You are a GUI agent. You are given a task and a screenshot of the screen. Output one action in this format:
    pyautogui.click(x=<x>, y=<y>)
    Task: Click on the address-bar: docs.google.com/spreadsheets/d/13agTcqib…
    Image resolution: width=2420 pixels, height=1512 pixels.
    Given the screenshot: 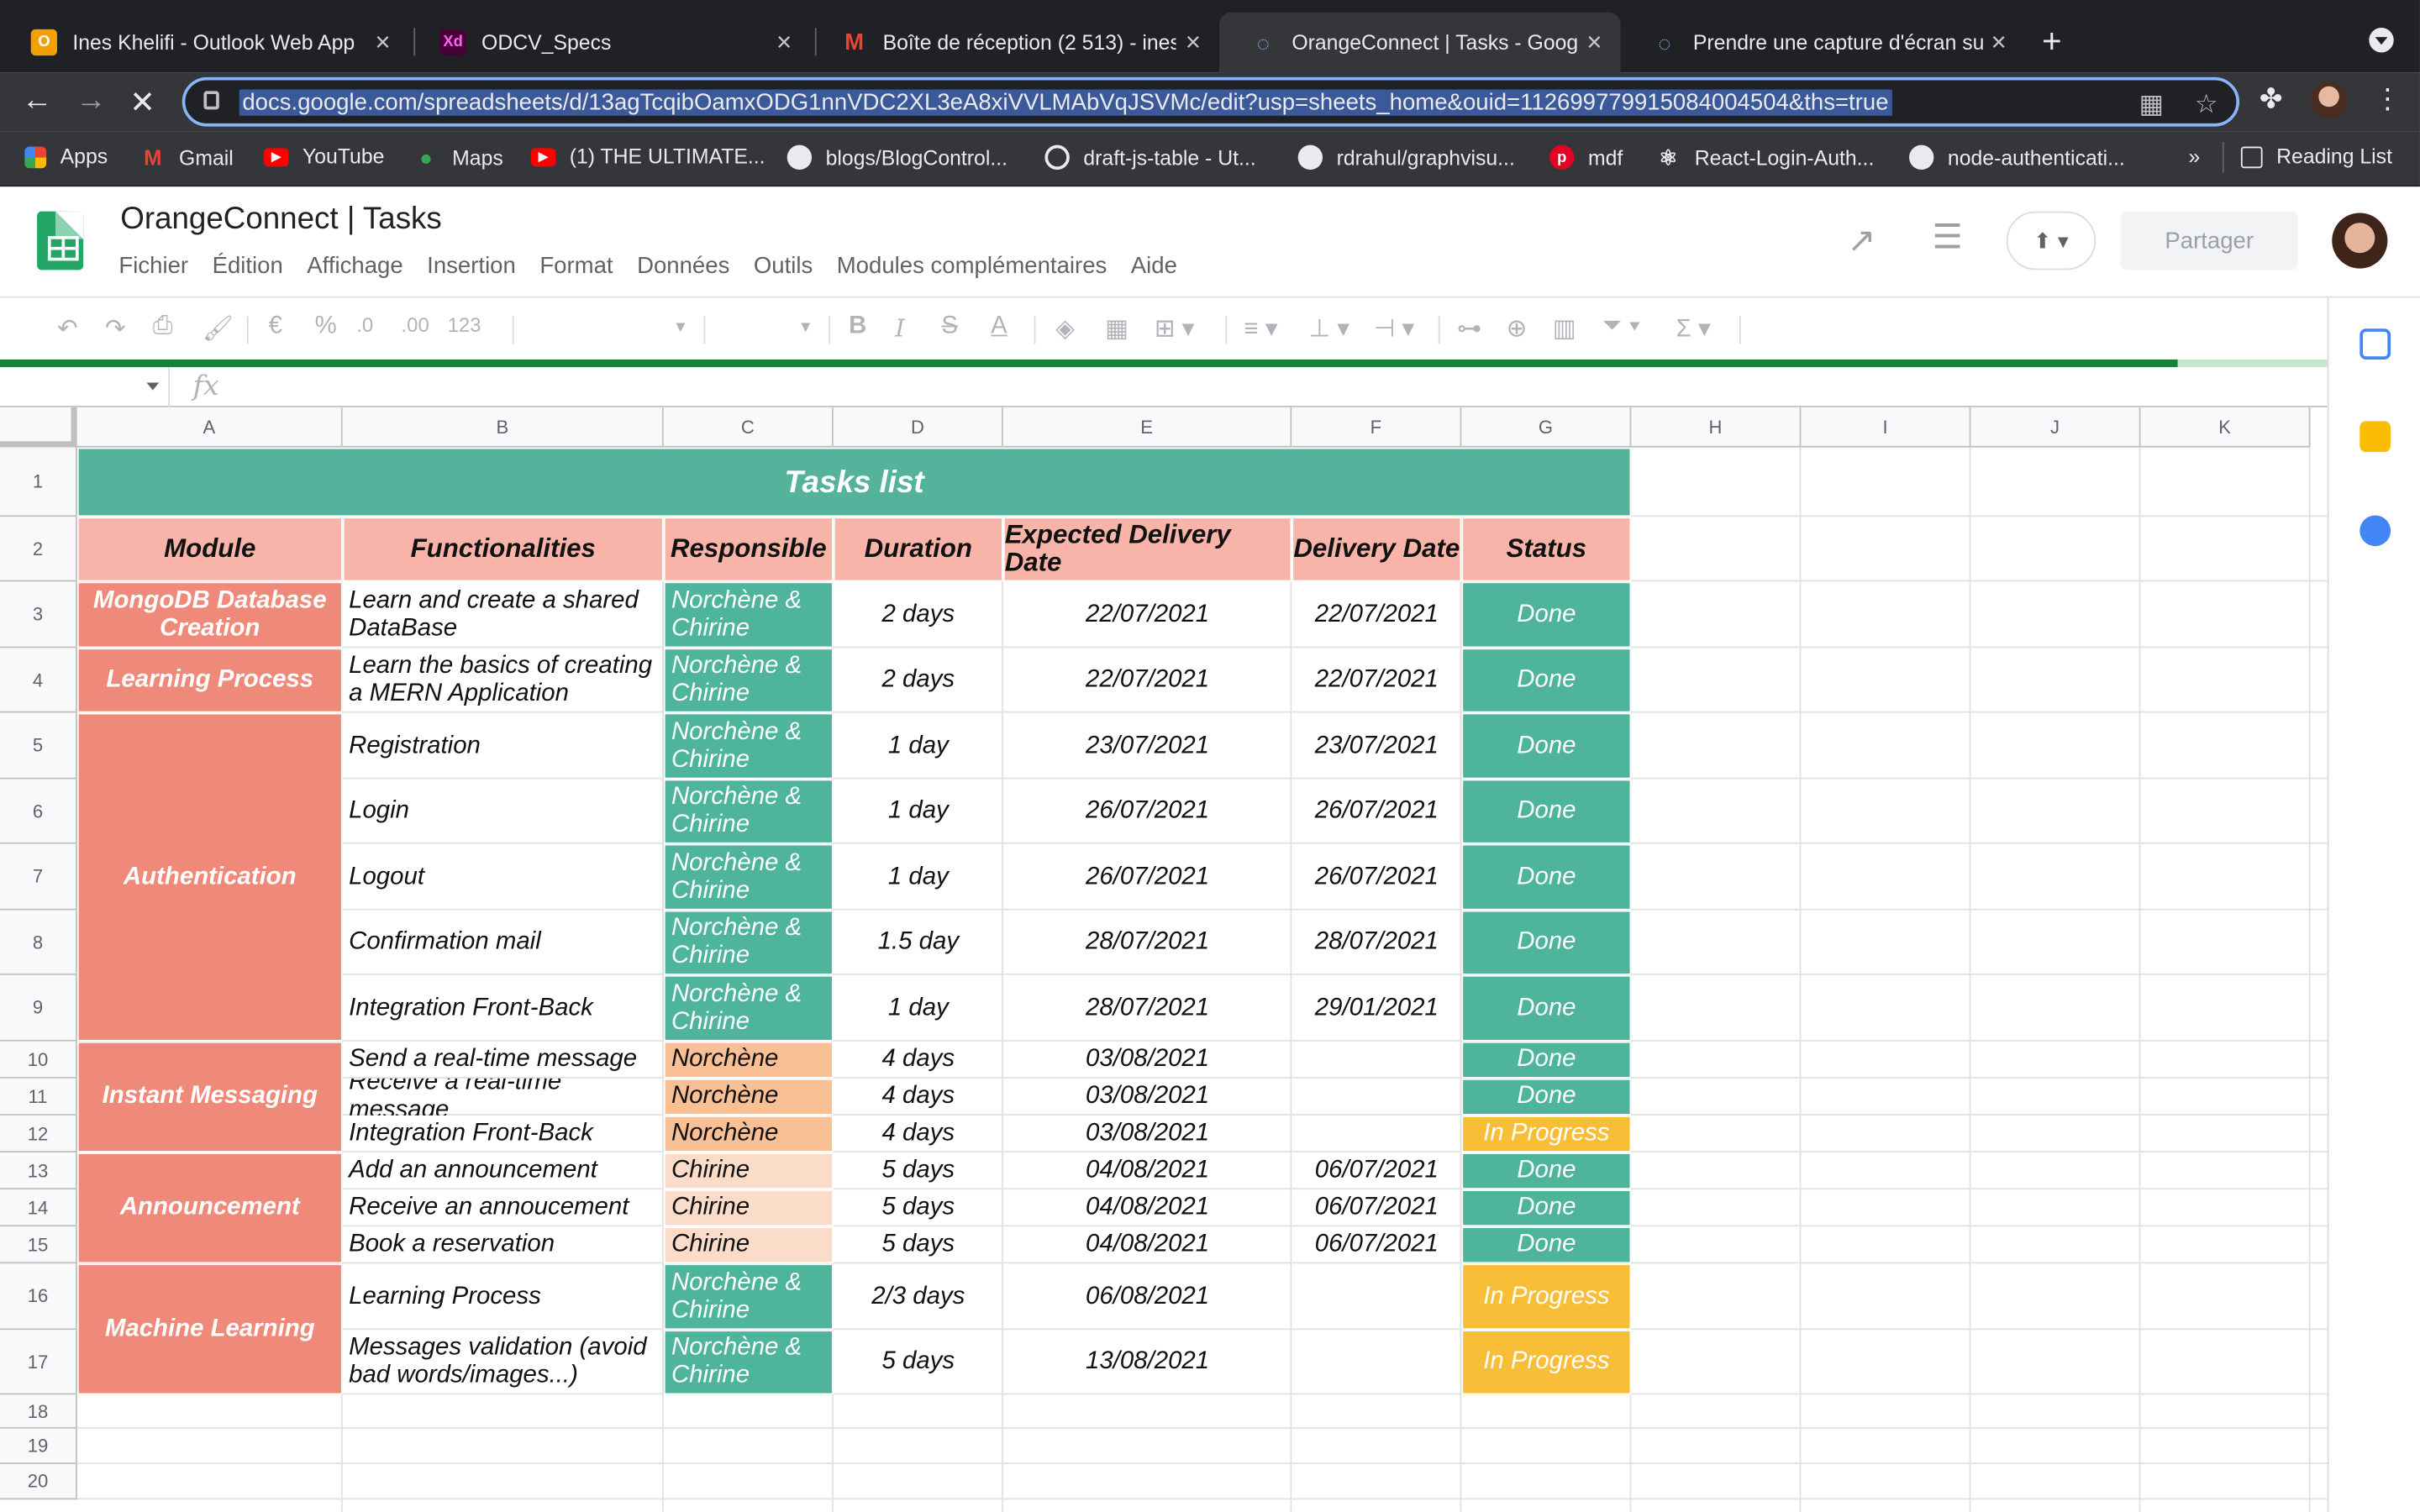 What is the action you would take?
    pyautogui.click(x=1211, y=101)
    